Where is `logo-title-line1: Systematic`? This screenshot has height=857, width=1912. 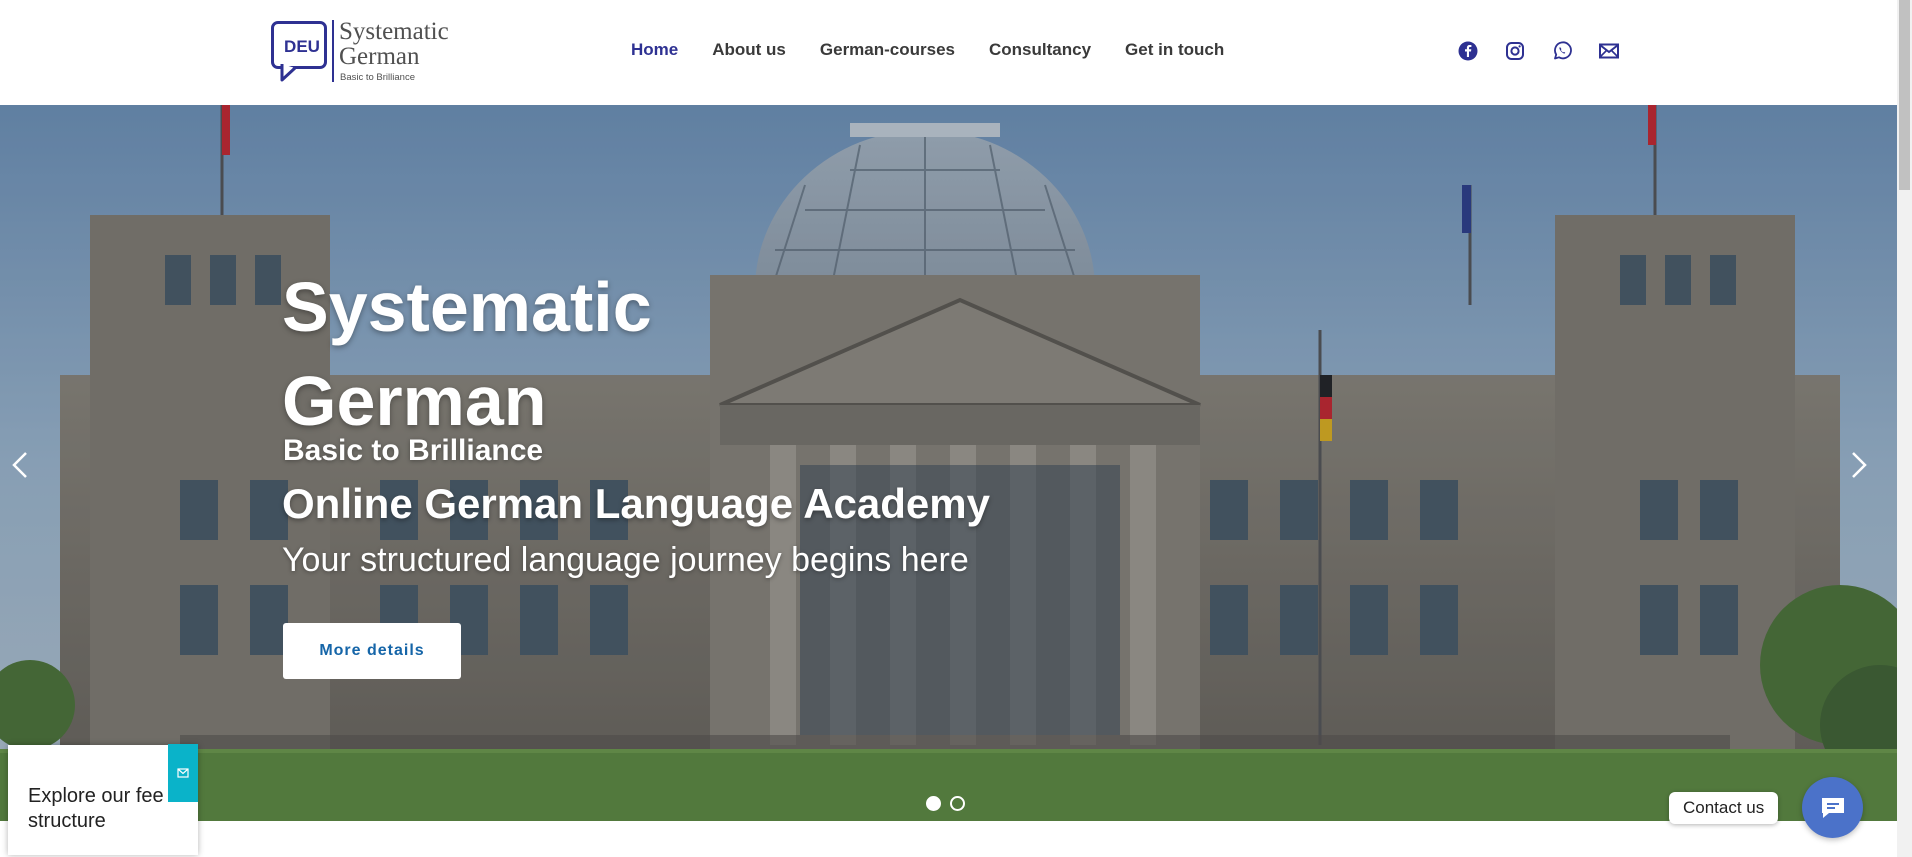
logo-title-line1: Systematic is located at coordinates (394, 31).